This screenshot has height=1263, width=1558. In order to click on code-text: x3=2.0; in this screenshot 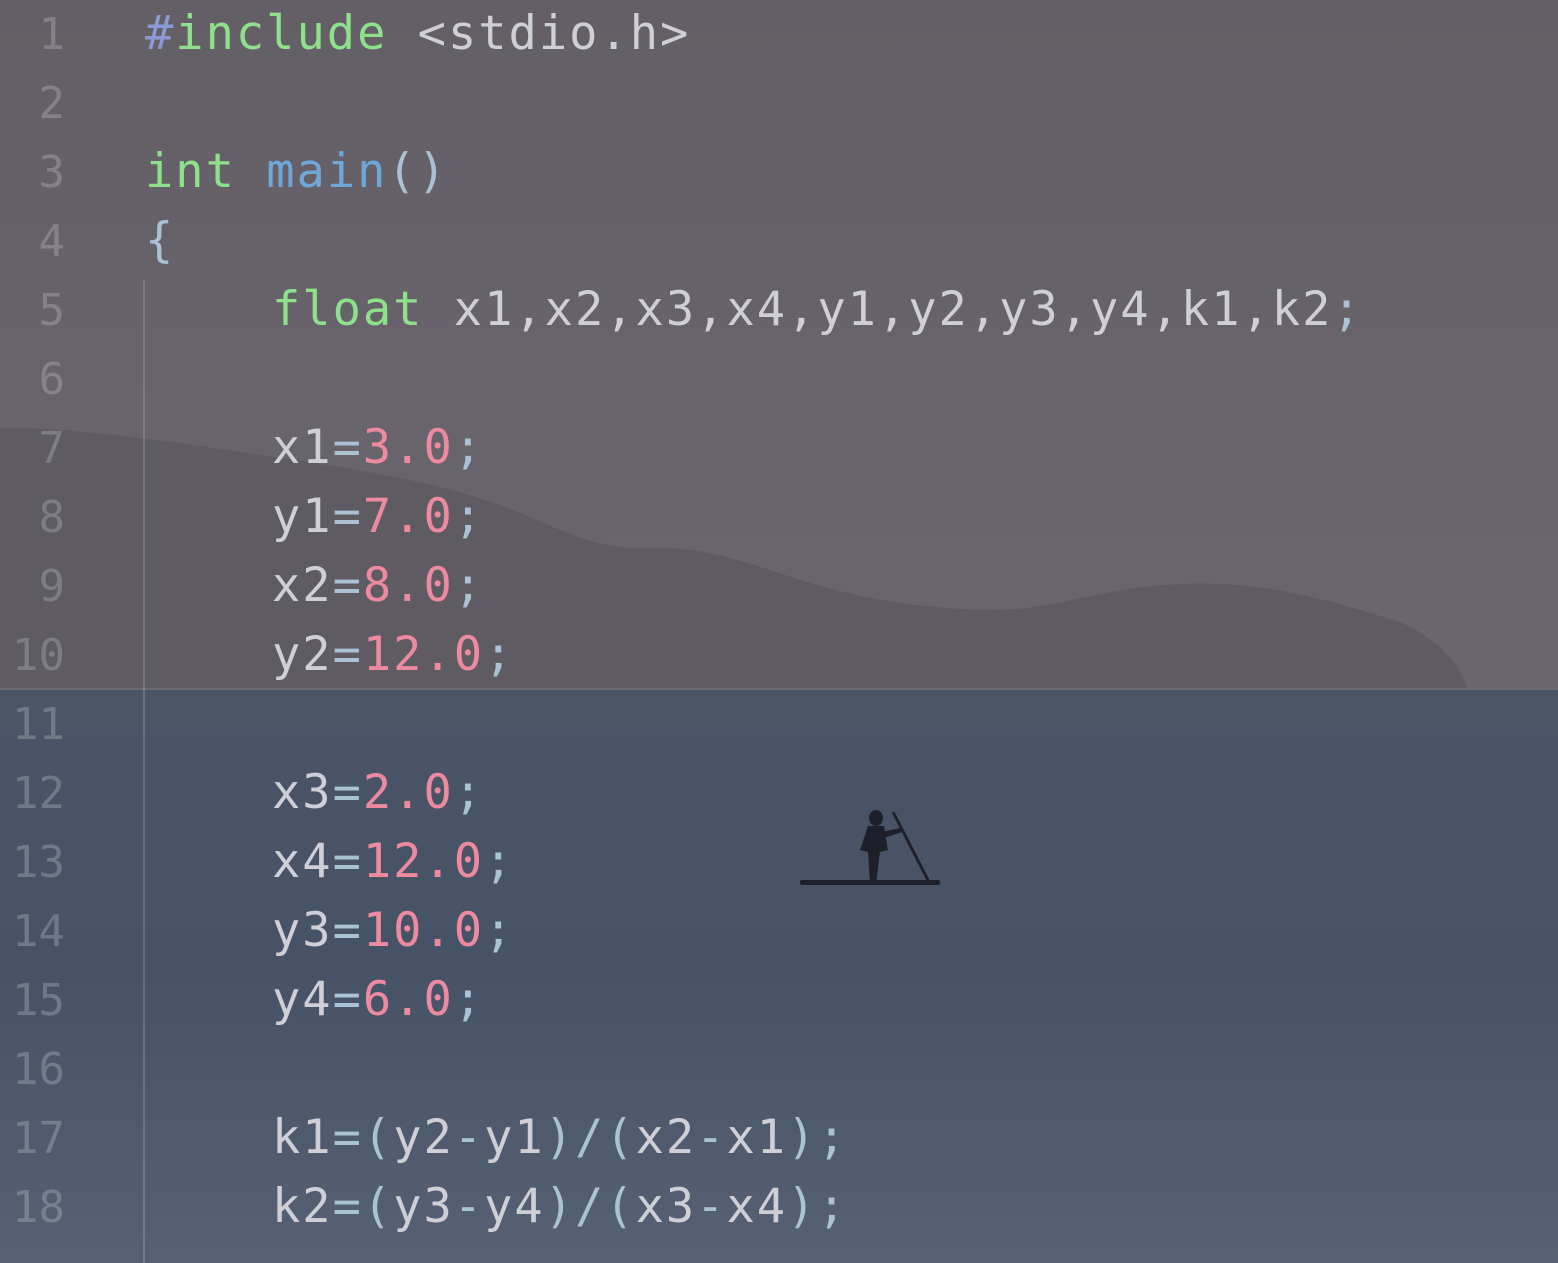, I will do `click(314, 793)`.